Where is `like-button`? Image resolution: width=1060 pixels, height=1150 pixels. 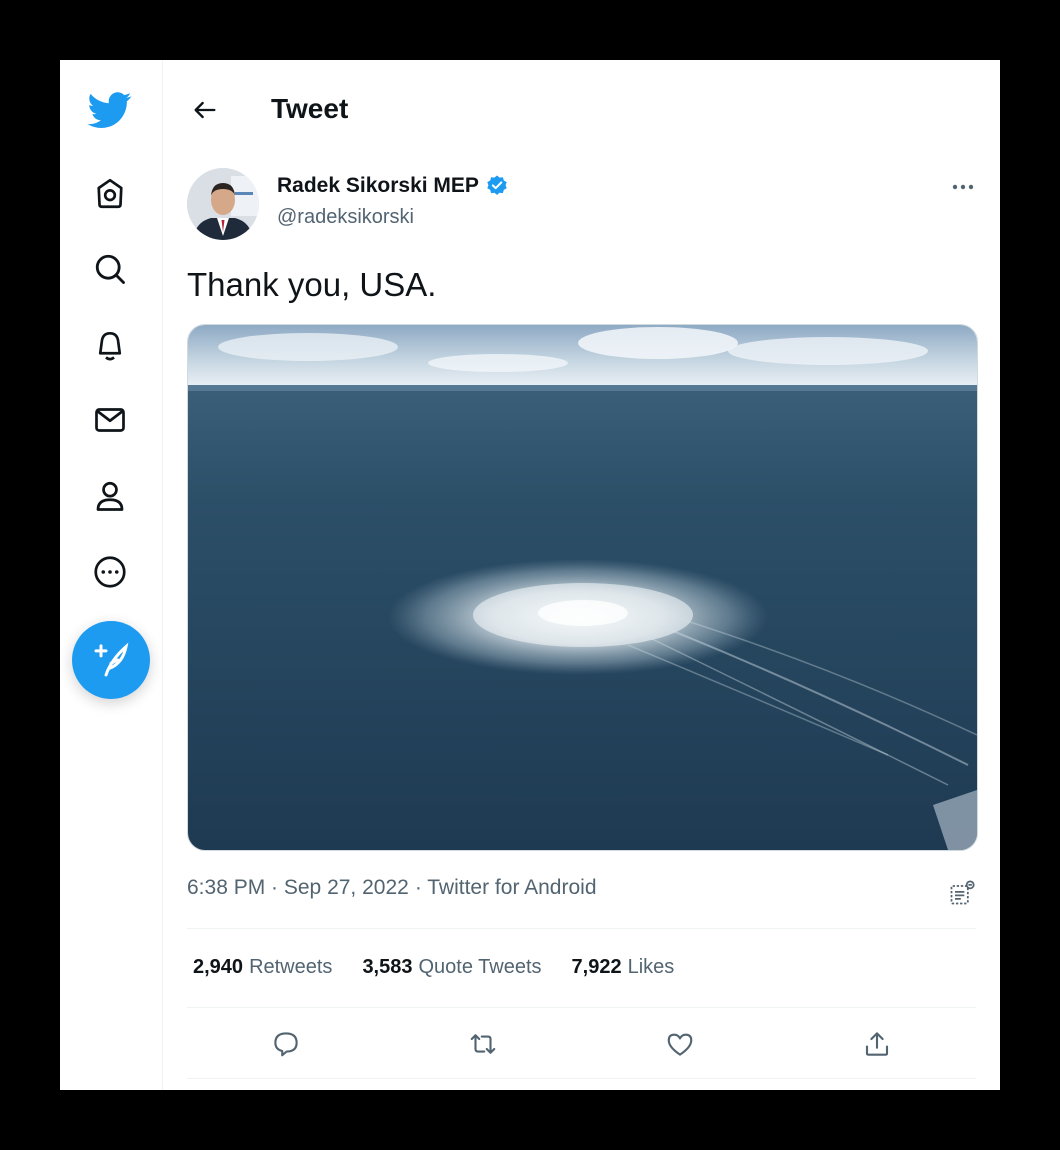
like-button is located at coordinates (680, 1044).